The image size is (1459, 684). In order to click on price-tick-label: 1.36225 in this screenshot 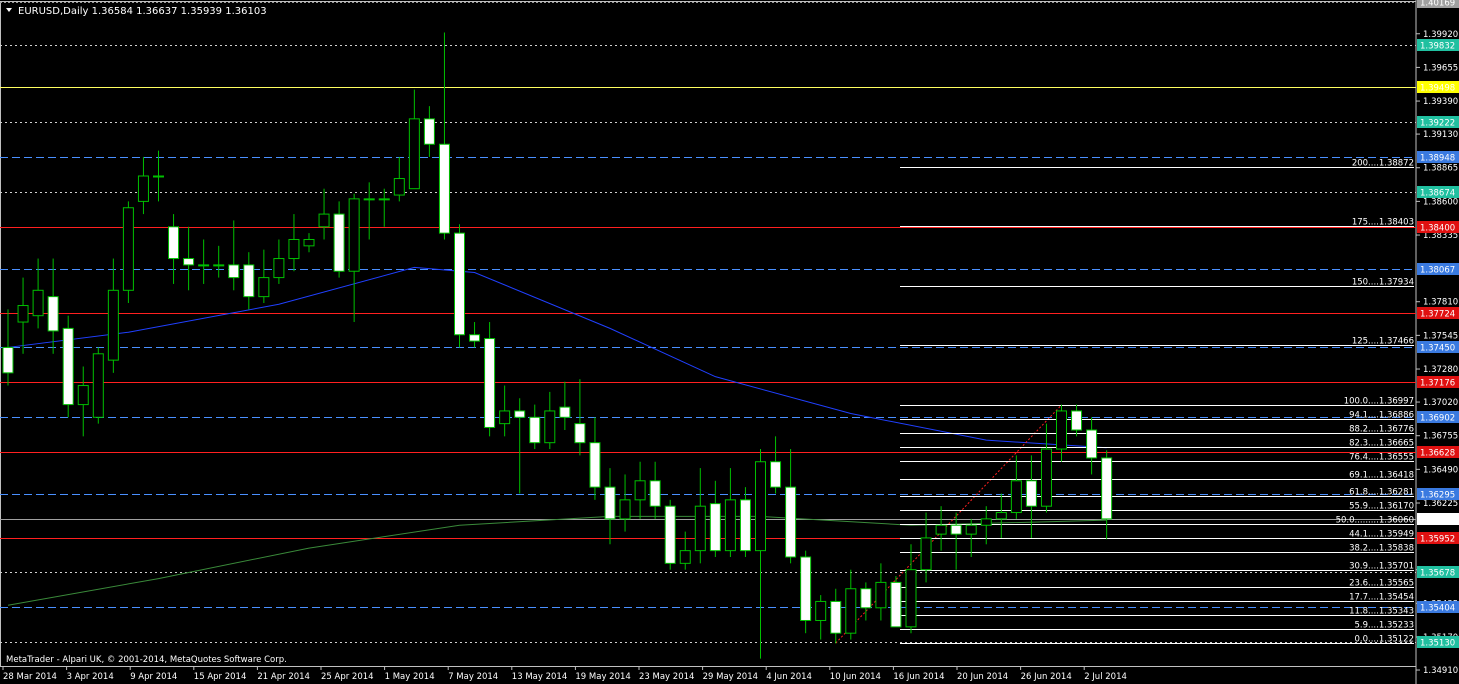, I will do `click(1440, 504)`.